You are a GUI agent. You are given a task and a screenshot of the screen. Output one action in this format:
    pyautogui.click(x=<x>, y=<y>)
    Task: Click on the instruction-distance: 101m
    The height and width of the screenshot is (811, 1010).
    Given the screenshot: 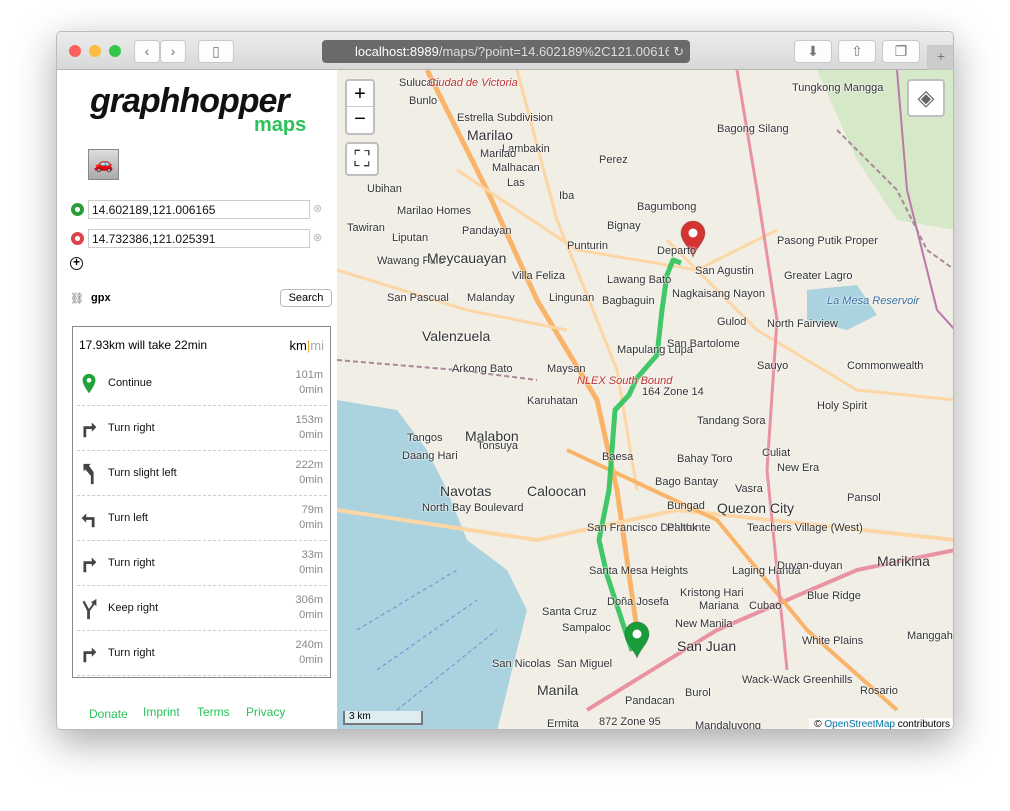 What is the action you would take?
    pyautogui.click(x=309, y=375)
    